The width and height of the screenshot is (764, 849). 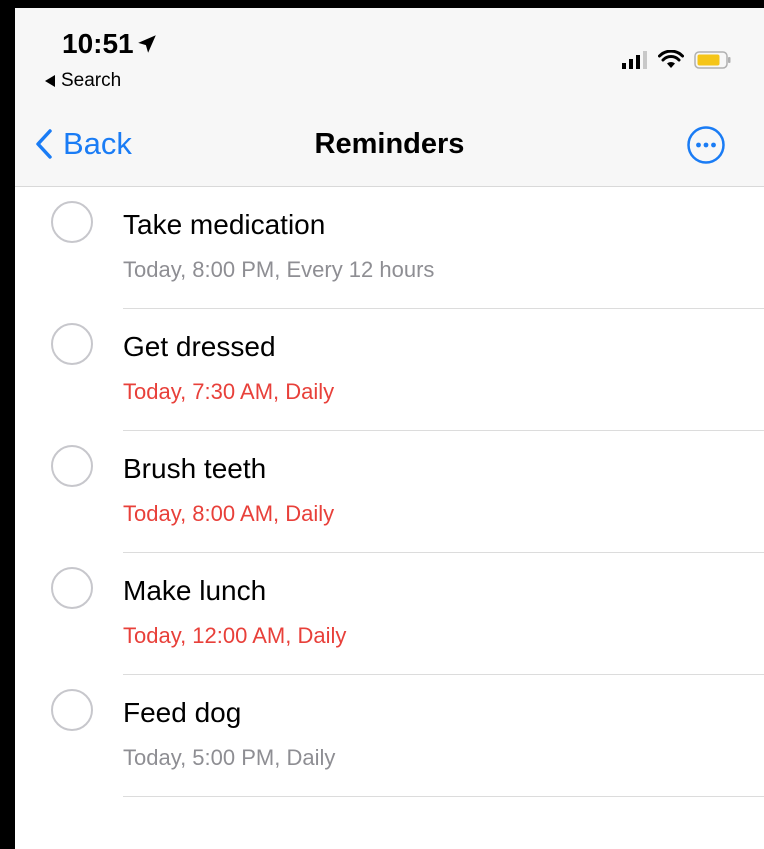 What do you see at coordinates (182, 713) in the screenshot?
I see `reminder-title: Feed dog` at bounding box center [182, 713].